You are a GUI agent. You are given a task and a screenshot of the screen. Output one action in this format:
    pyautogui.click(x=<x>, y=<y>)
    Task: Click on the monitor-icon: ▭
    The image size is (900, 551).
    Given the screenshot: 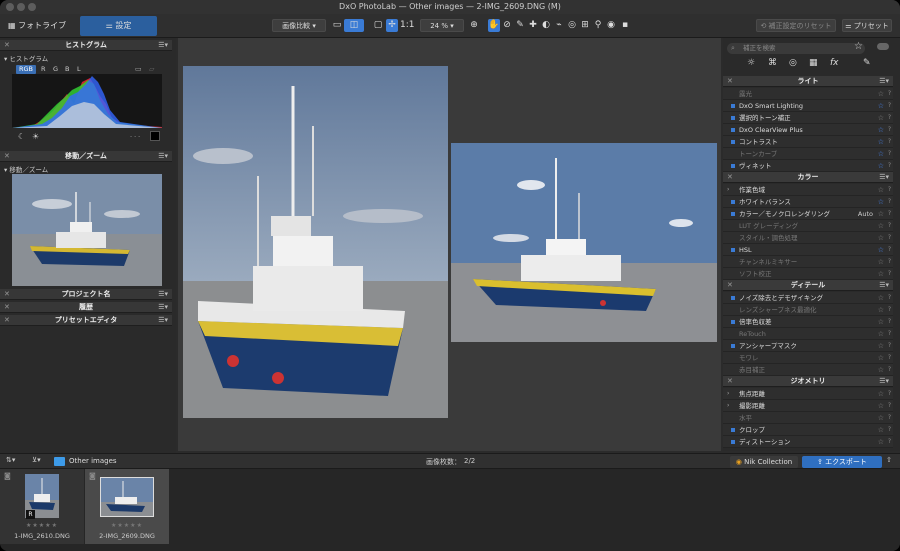 What is the action you would take?
    pyautogui.click(x=138, y=69)
    